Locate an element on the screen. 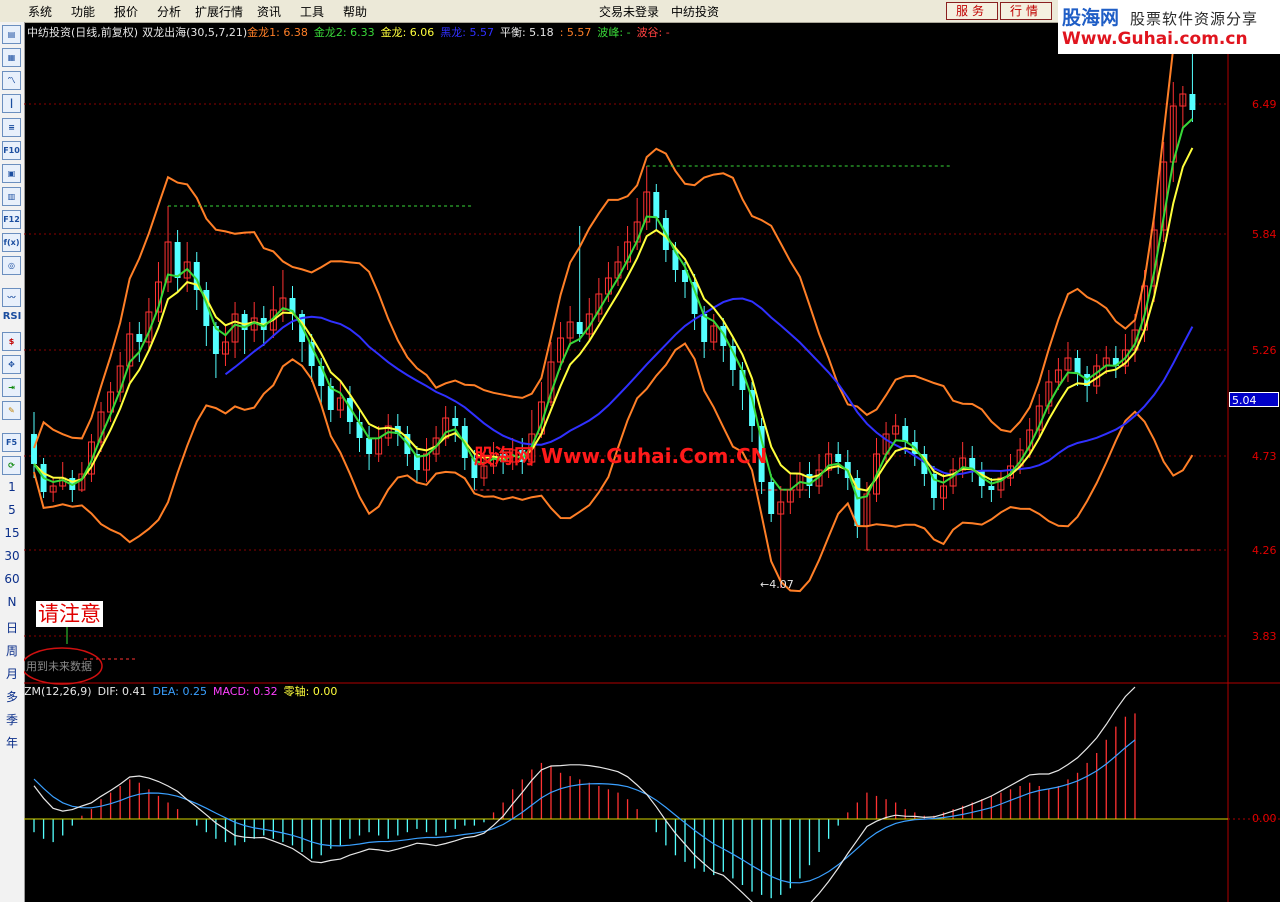 This screenshot has height=902, width=1280. info-item: 零轴: 0.00 is located at coordinates (311, 691).